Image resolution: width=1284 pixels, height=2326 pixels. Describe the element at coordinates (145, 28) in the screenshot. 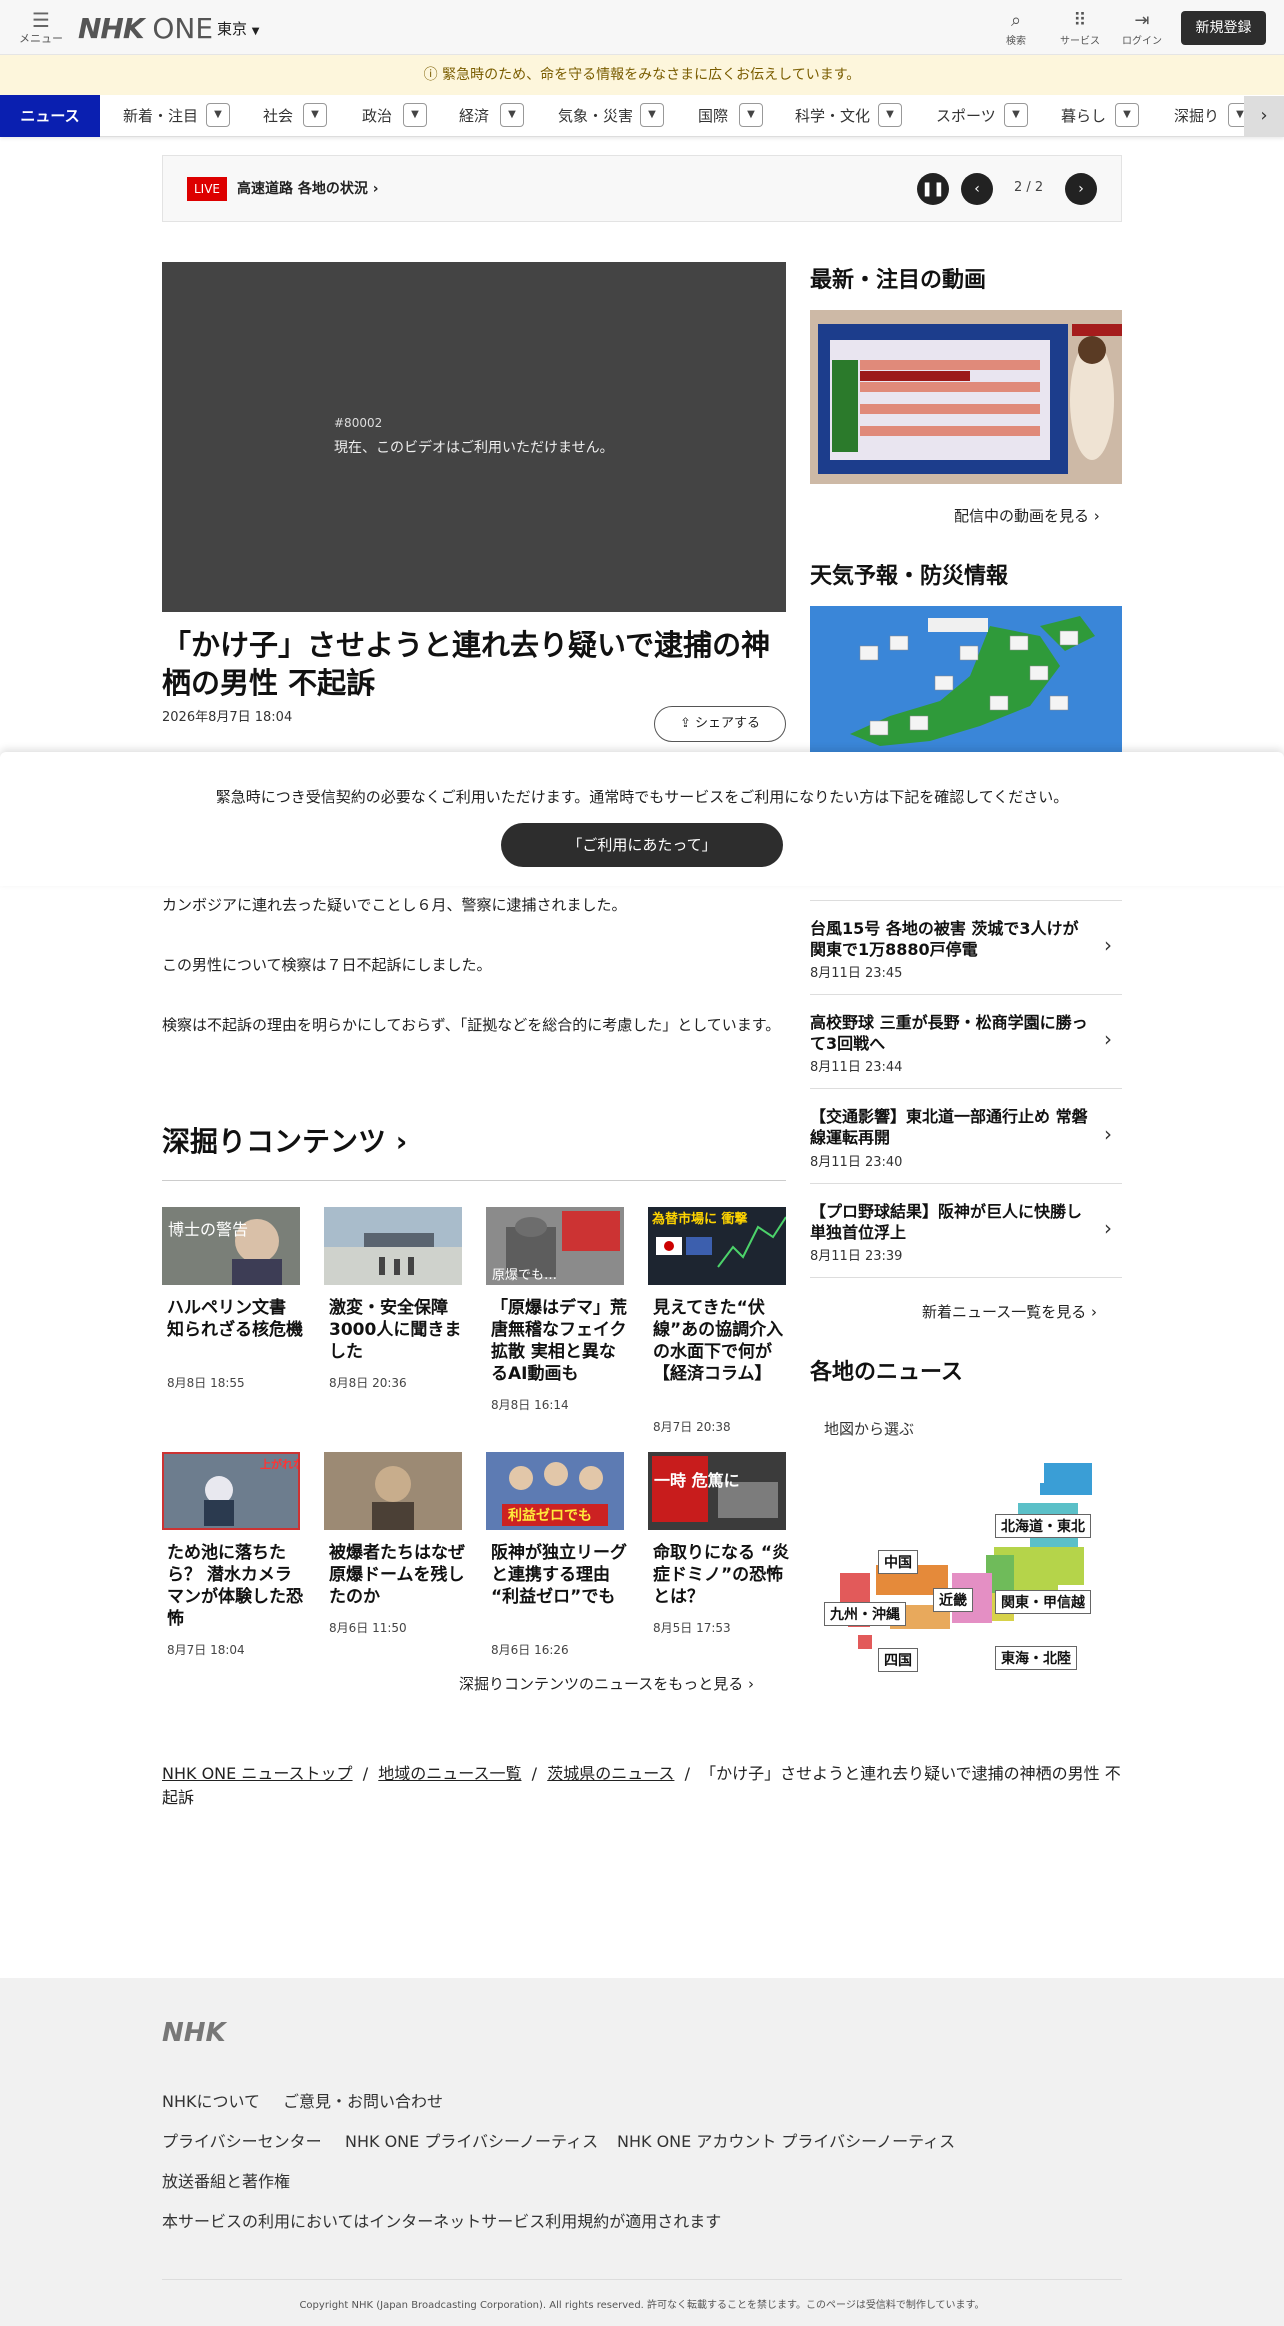

I see `site-logo: NHK ONE` at that location.